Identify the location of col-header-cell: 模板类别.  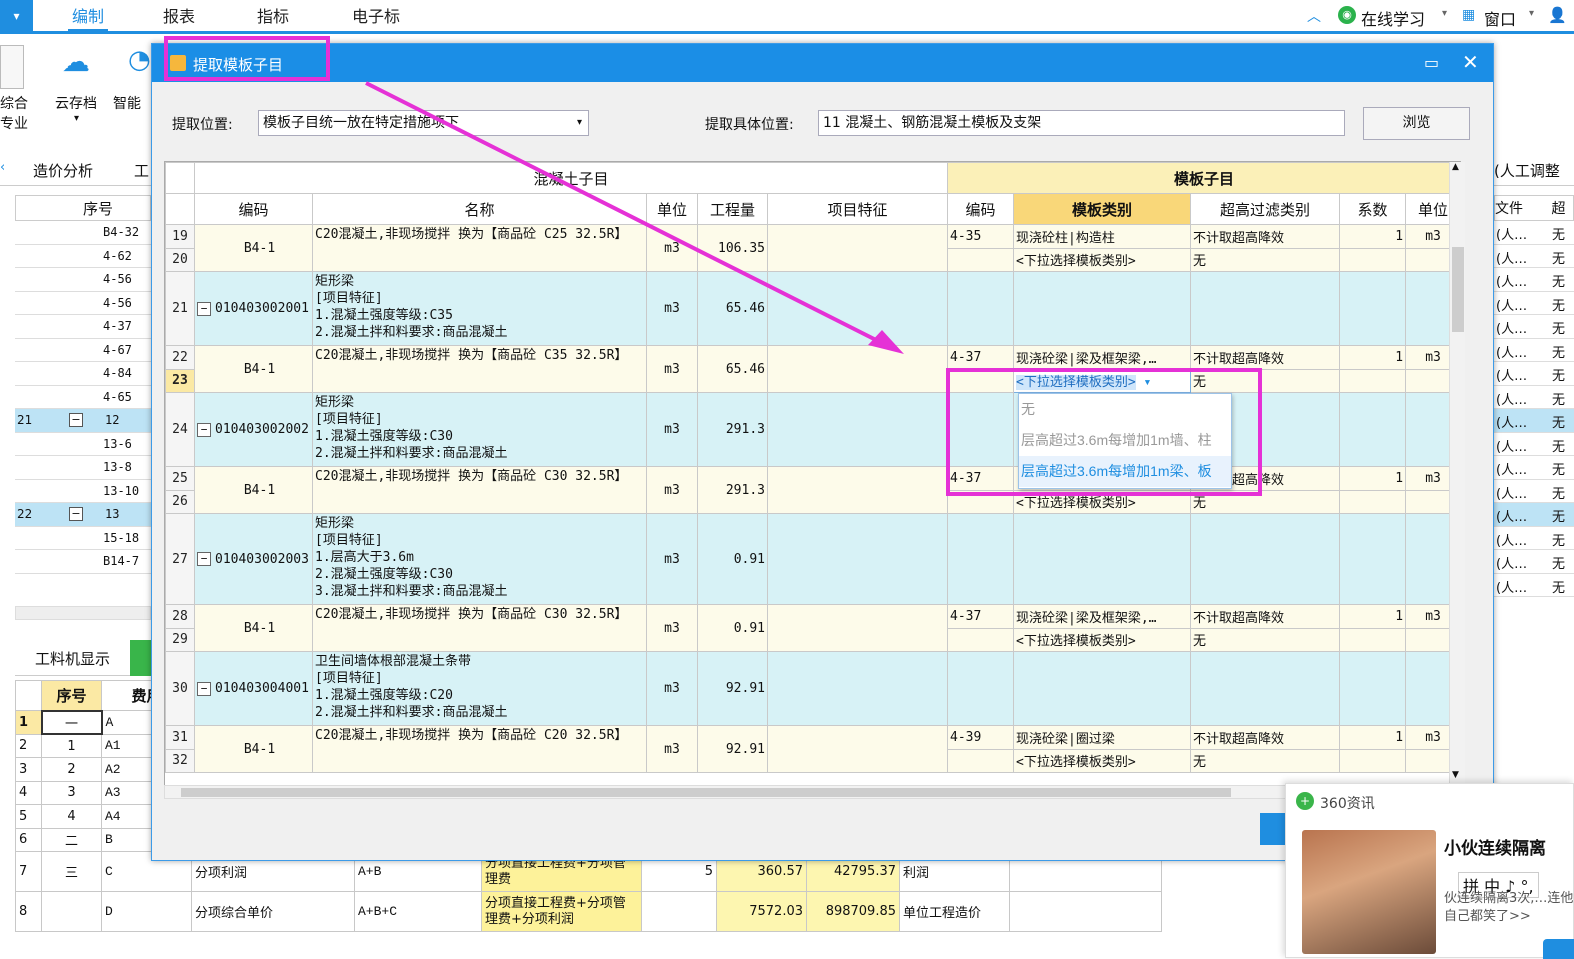
(1102, 209).